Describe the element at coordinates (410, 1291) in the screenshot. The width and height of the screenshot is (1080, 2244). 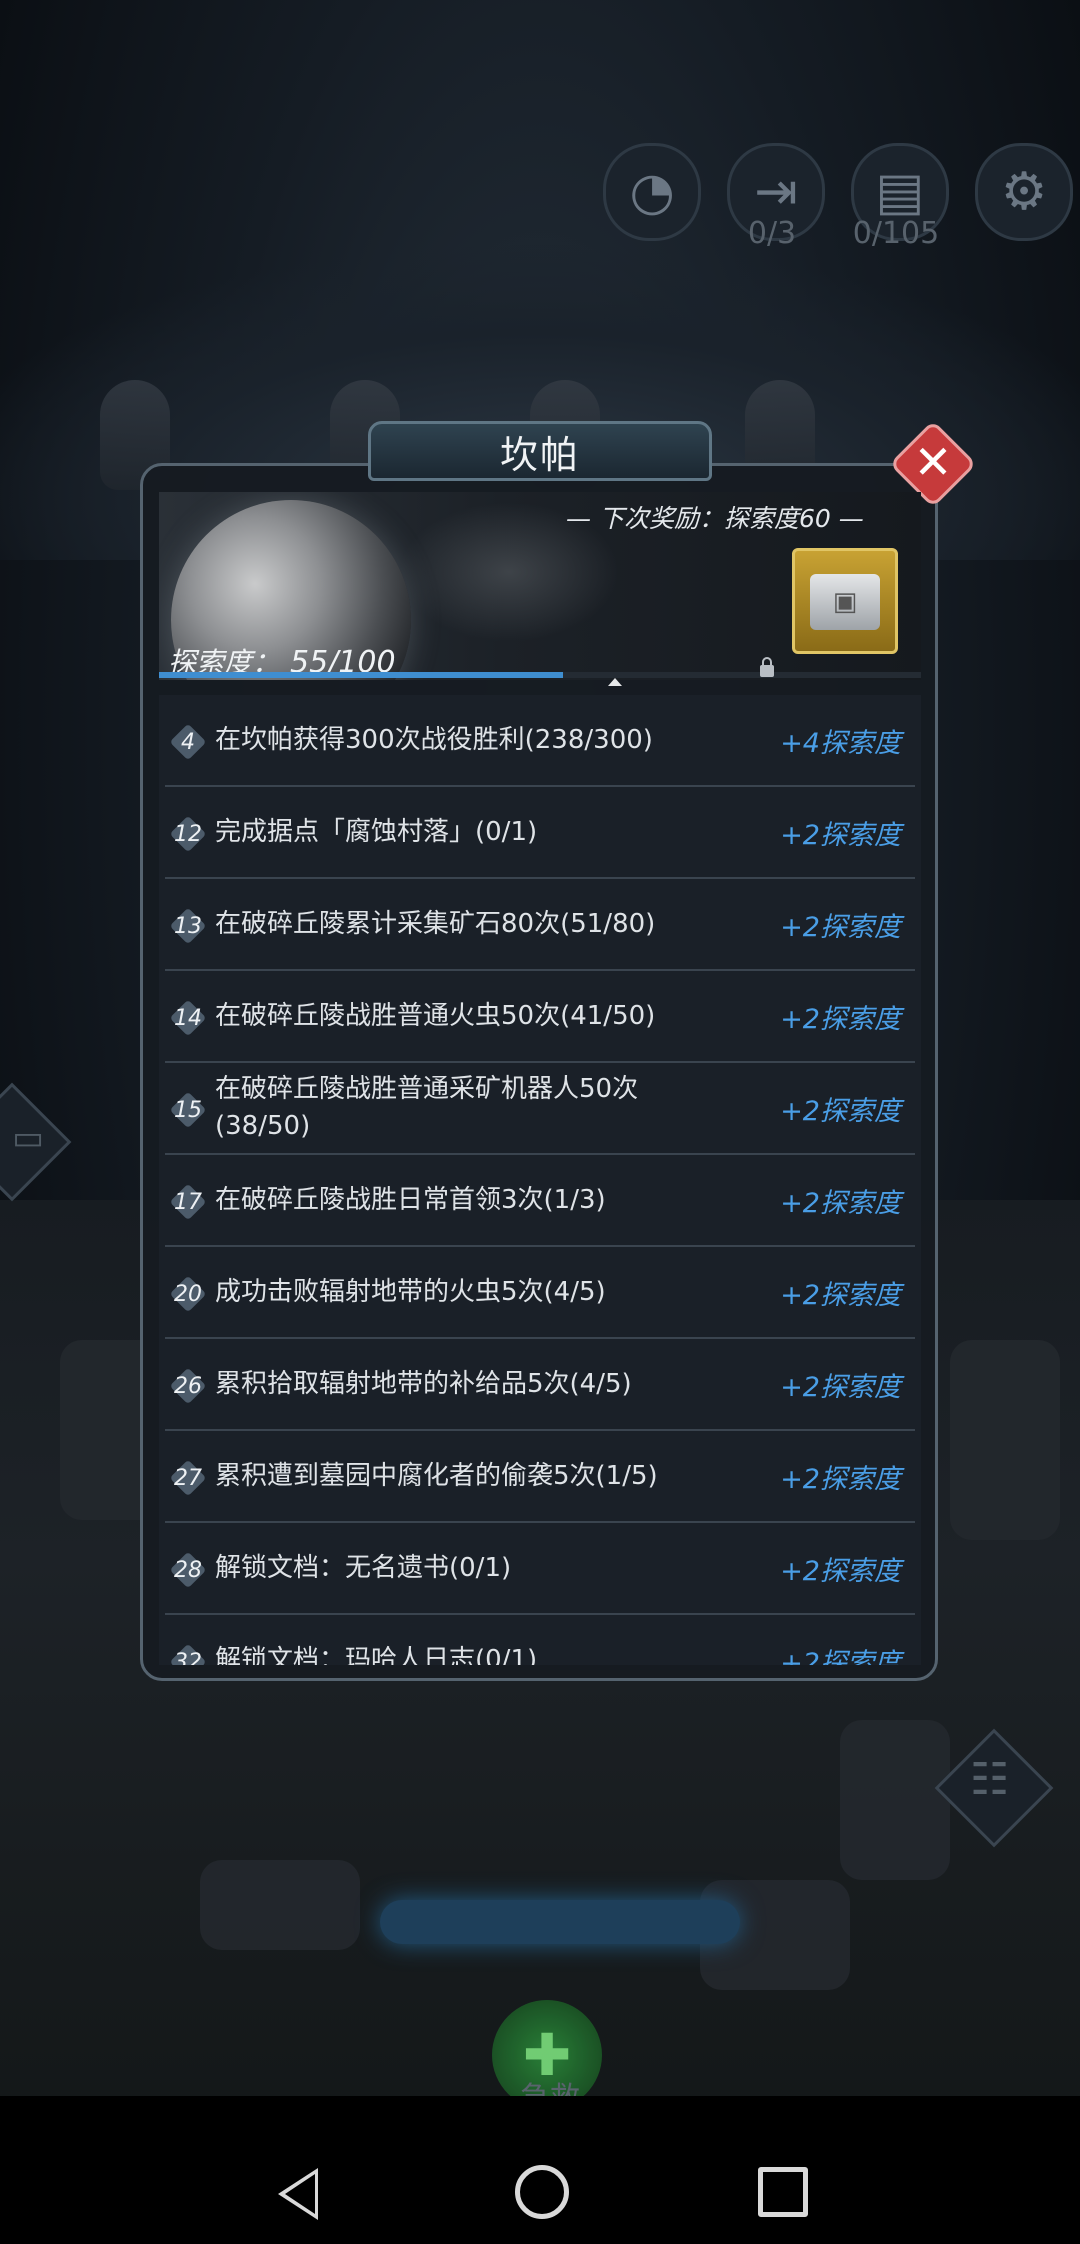
I see `task-description: 成功击败辐射地带的火虫5次(4/5)` at that location.